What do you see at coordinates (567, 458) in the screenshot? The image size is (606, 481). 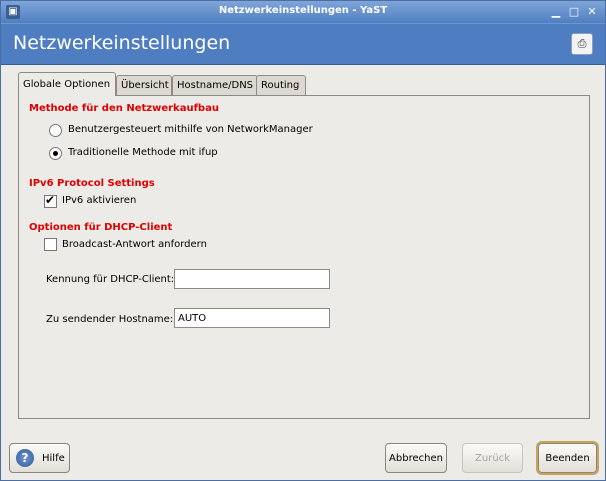 I see `finish-button: Beenden` at bounding box center [567, 458].